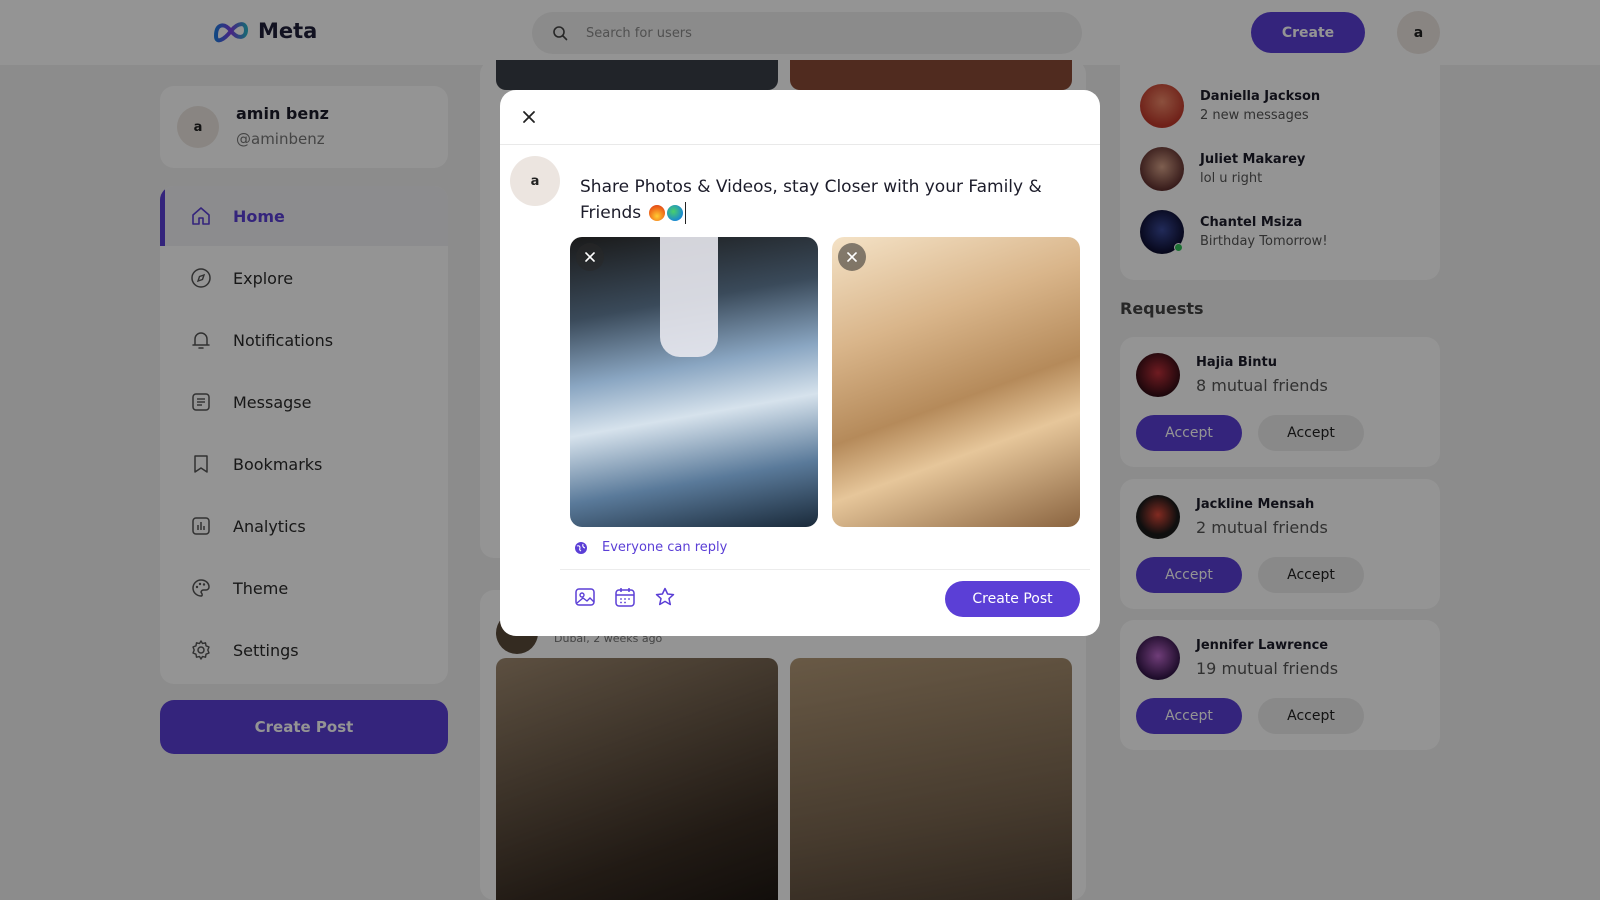 This screenshot has height=900, width=1600. What do you see at coordinates (581, 547) in the screenshot?
I see `globe-icon` at bounding box center [581, 547].